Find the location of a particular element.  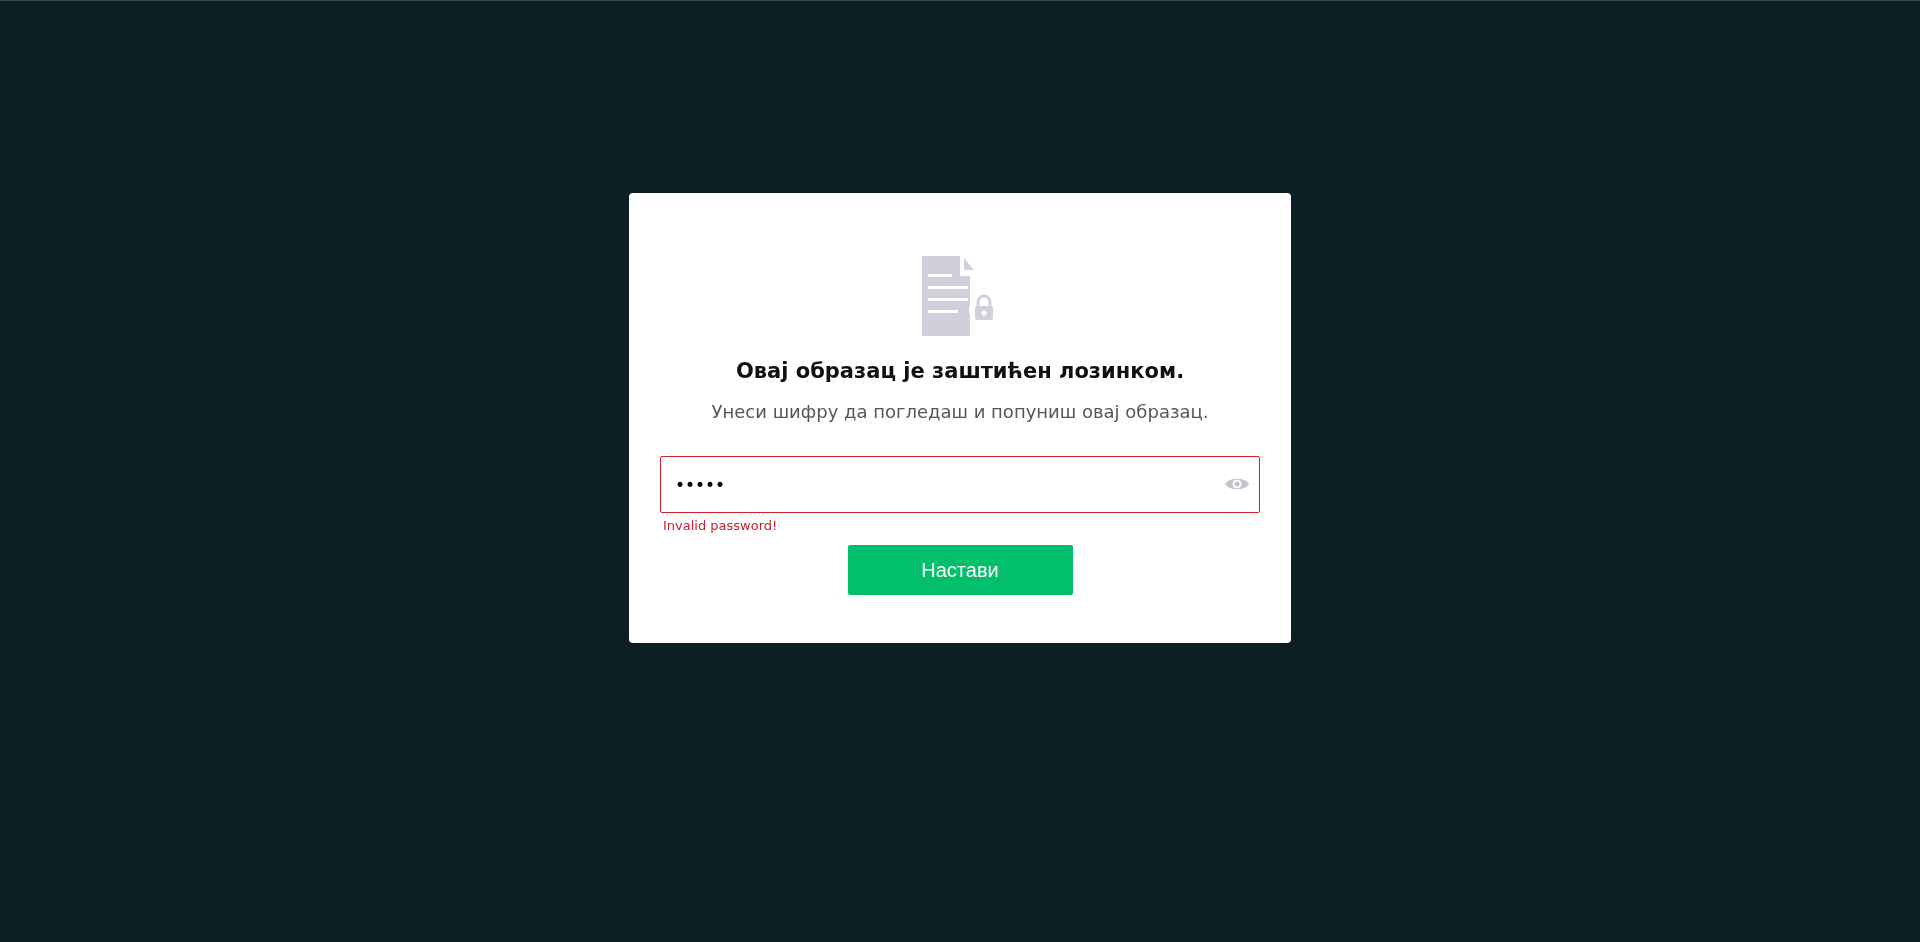

dialog-subtitle: Унеси шифру да погледаш и попуниш овај образац. is located at coordinates (960, 412).